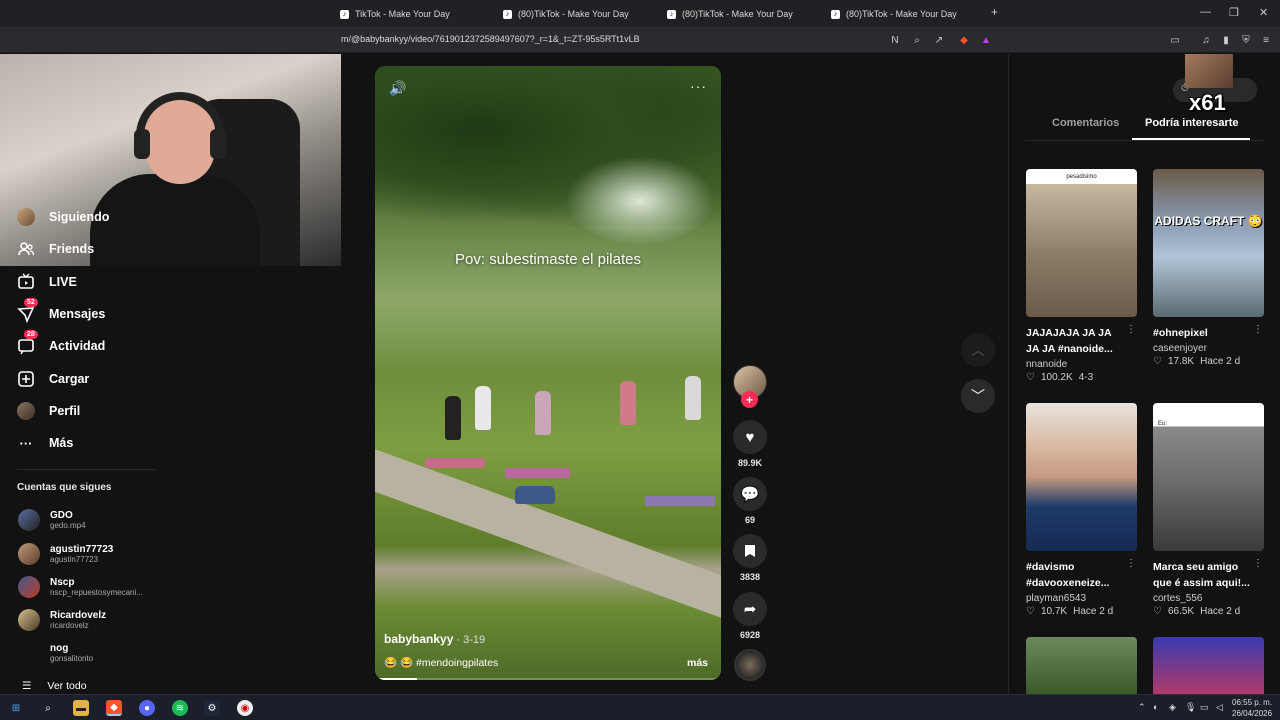 The height and width of the screenshot is (720, 1280). Describe the element at coordinates (1246, 40) in the screenshot. I see `vpn-icon: ⛨` at that location.